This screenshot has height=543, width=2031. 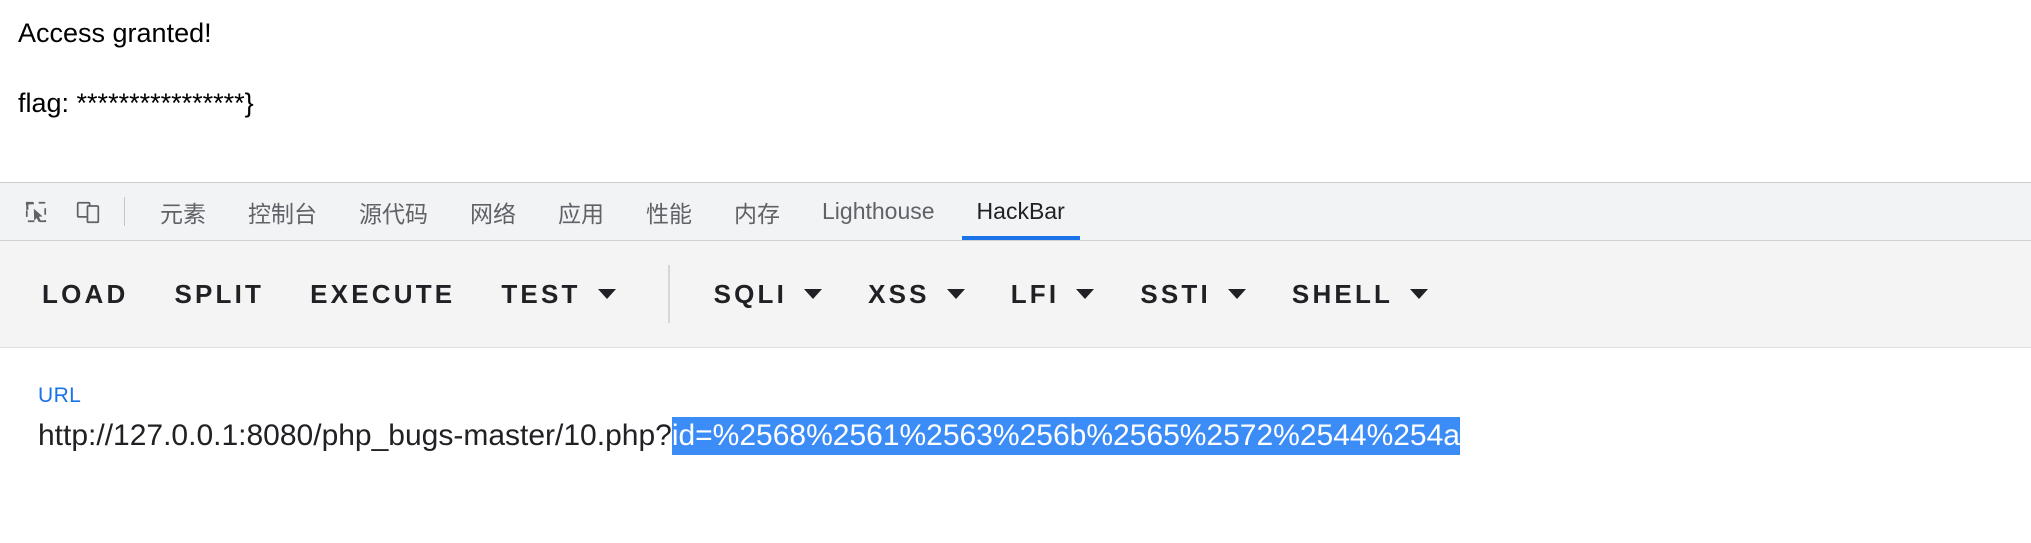 I want to click on button-label: LOAD, so click(x=85, y=293).